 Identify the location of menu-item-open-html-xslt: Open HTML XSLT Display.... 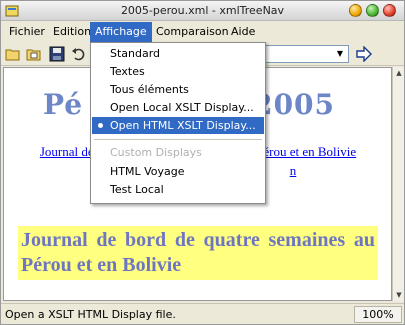
(178, 125).